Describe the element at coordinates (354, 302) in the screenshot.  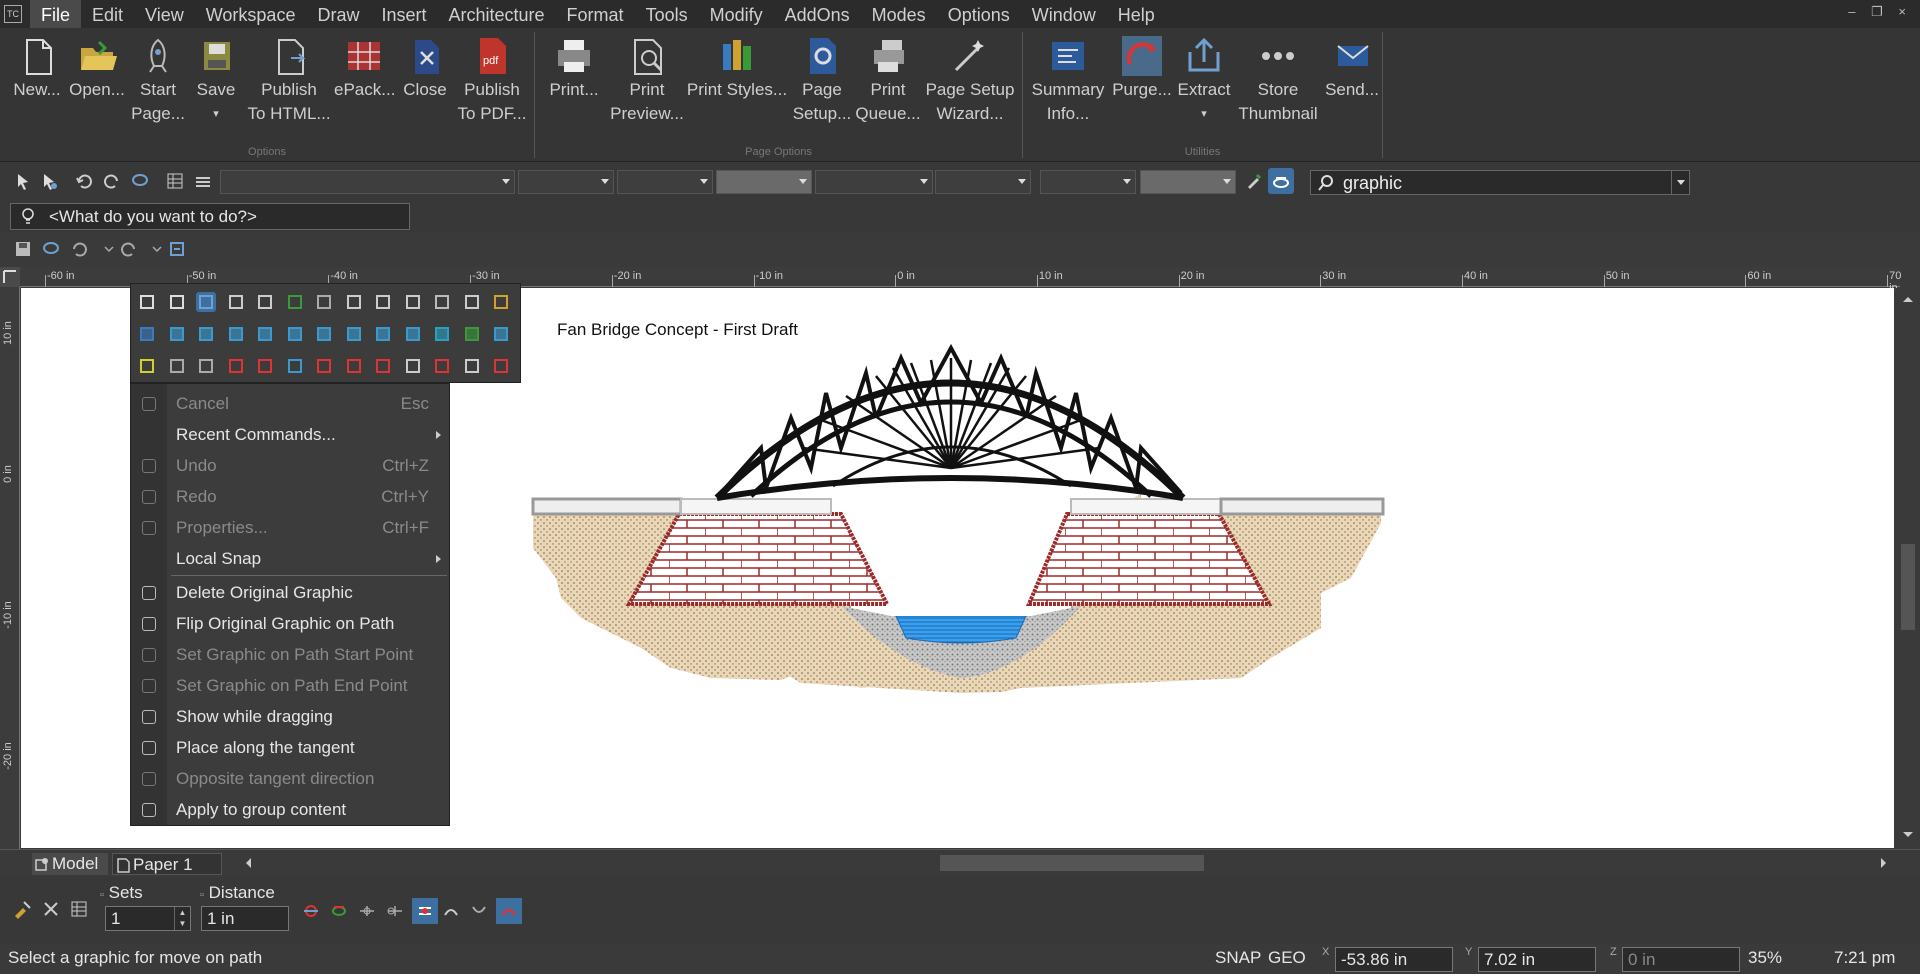
I see `zoom-tool-button` at that location.